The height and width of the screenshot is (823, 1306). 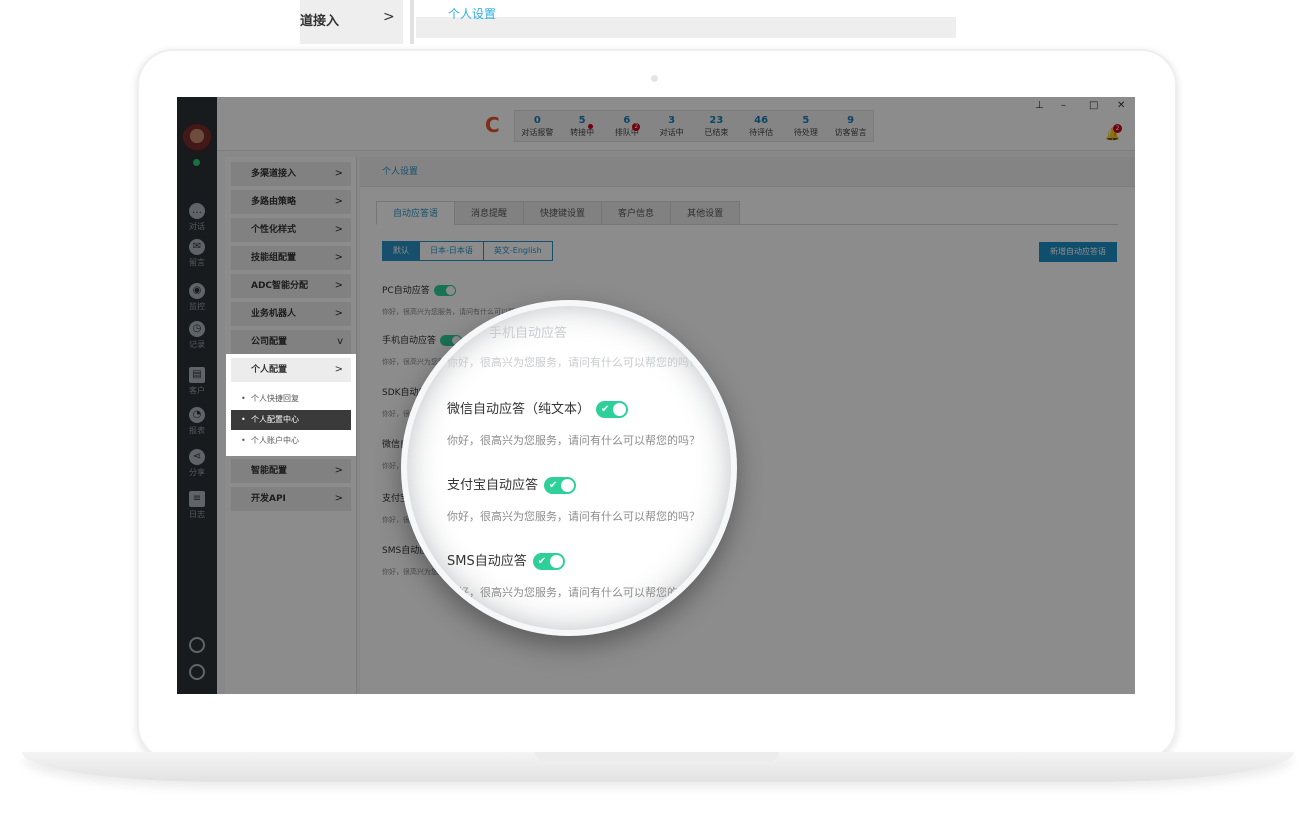 What do you see at coordinates (519, 409) in the screenshot?
I see `lens-row-label: 微信自动应答（纯文本）` at bounding box center [519, 409].